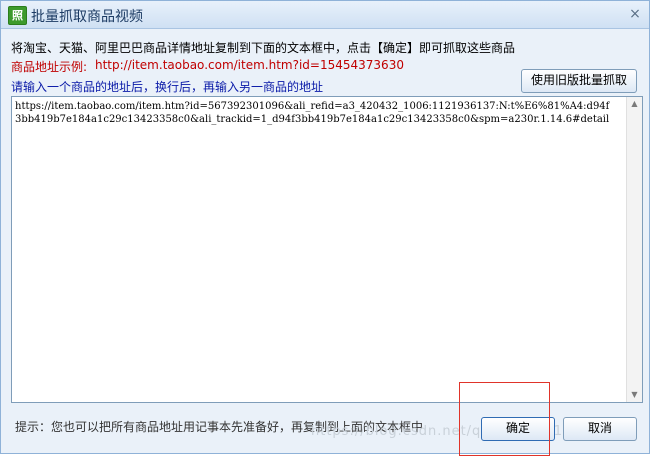 Image resolution: width=650 pixels, height=456 pixels. Describe the element at coordinates (600, 429) in the screenshot. I see `cancel-button: 取消` at that location.